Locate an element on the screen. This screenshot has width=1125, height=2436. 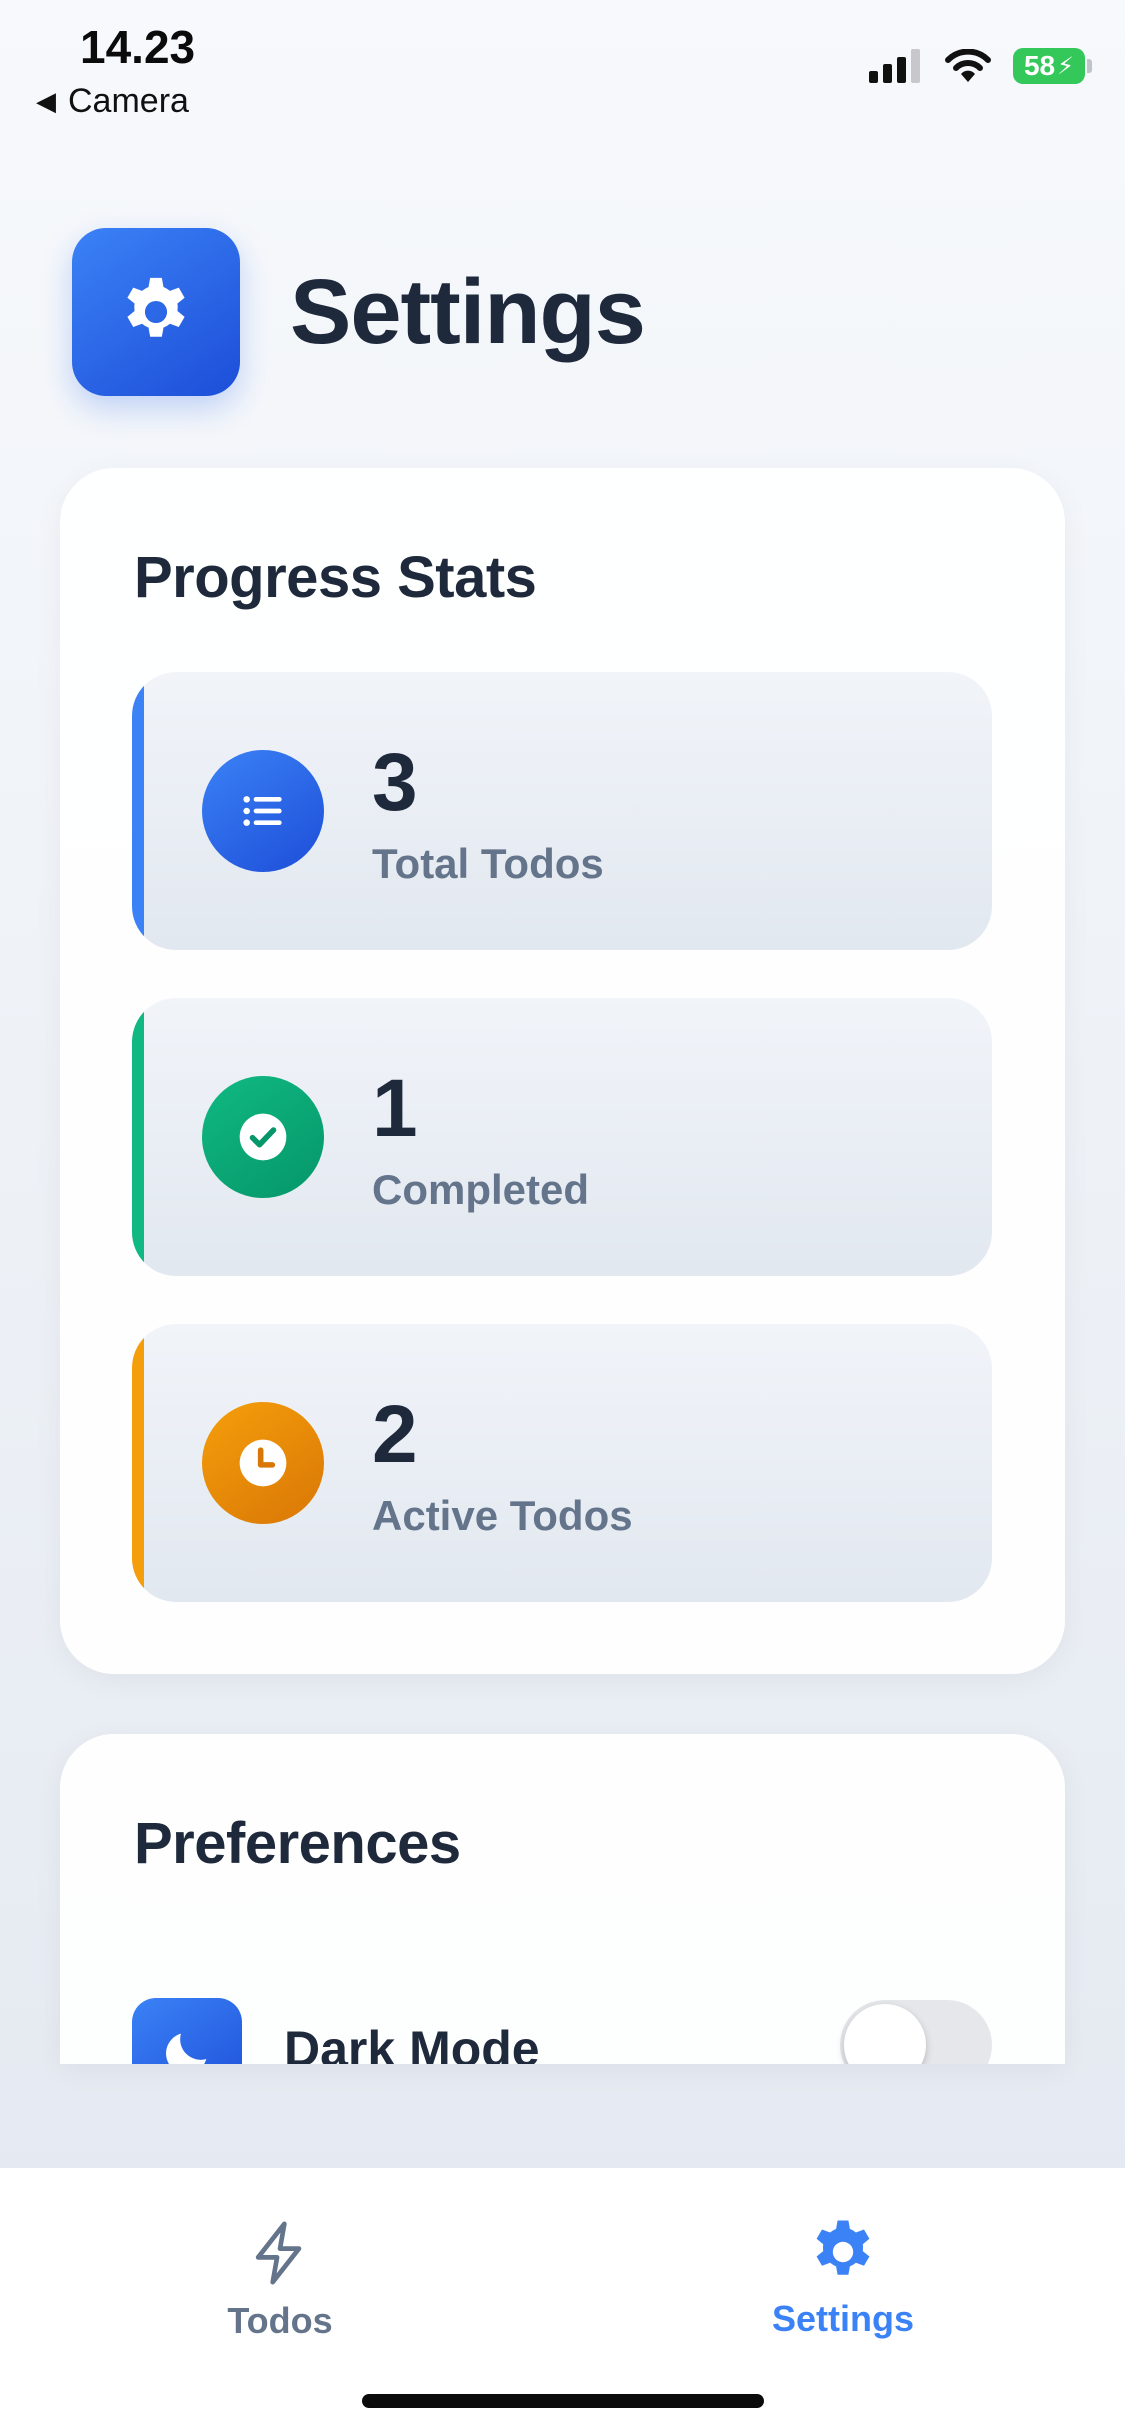
stat-completed-icon is located at coordinates (263, 1137).